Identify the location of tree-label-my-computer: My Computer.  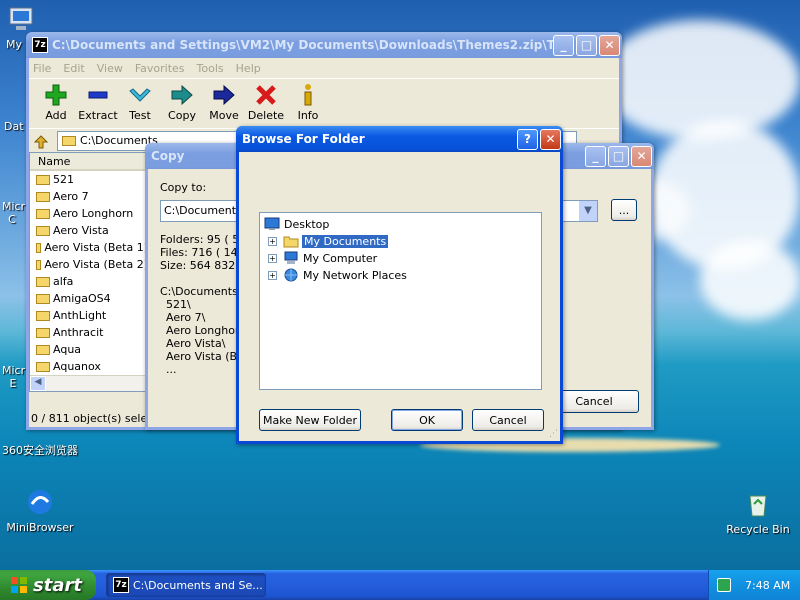
(340, 258).